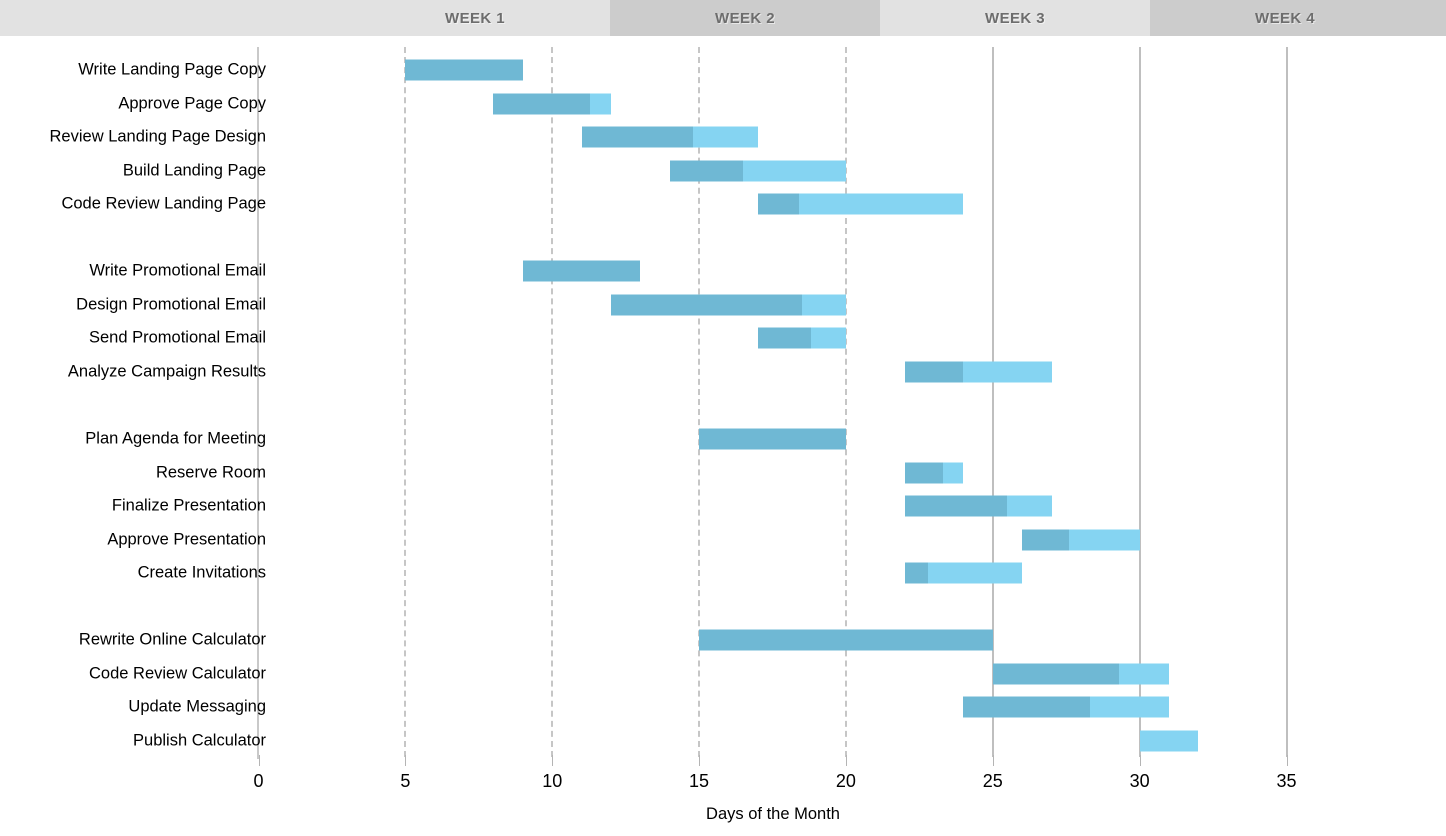 This screenshot has width=1446, height=836. Describe the element at coordinates (845, 781) in the screenshot. I see `x-axis-tick-label: 20` at that location.